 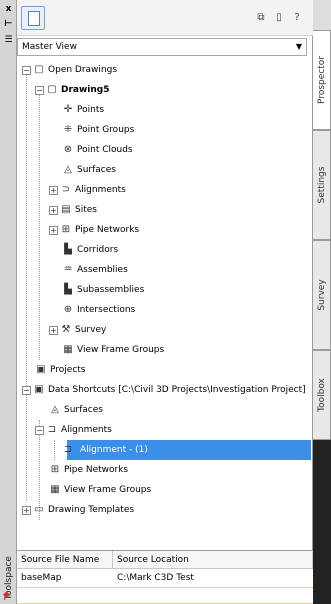 What do you see at coordinates (297, 18) in the screenshot?
I see `help-icon: ?` at bounding box center [297, 18].